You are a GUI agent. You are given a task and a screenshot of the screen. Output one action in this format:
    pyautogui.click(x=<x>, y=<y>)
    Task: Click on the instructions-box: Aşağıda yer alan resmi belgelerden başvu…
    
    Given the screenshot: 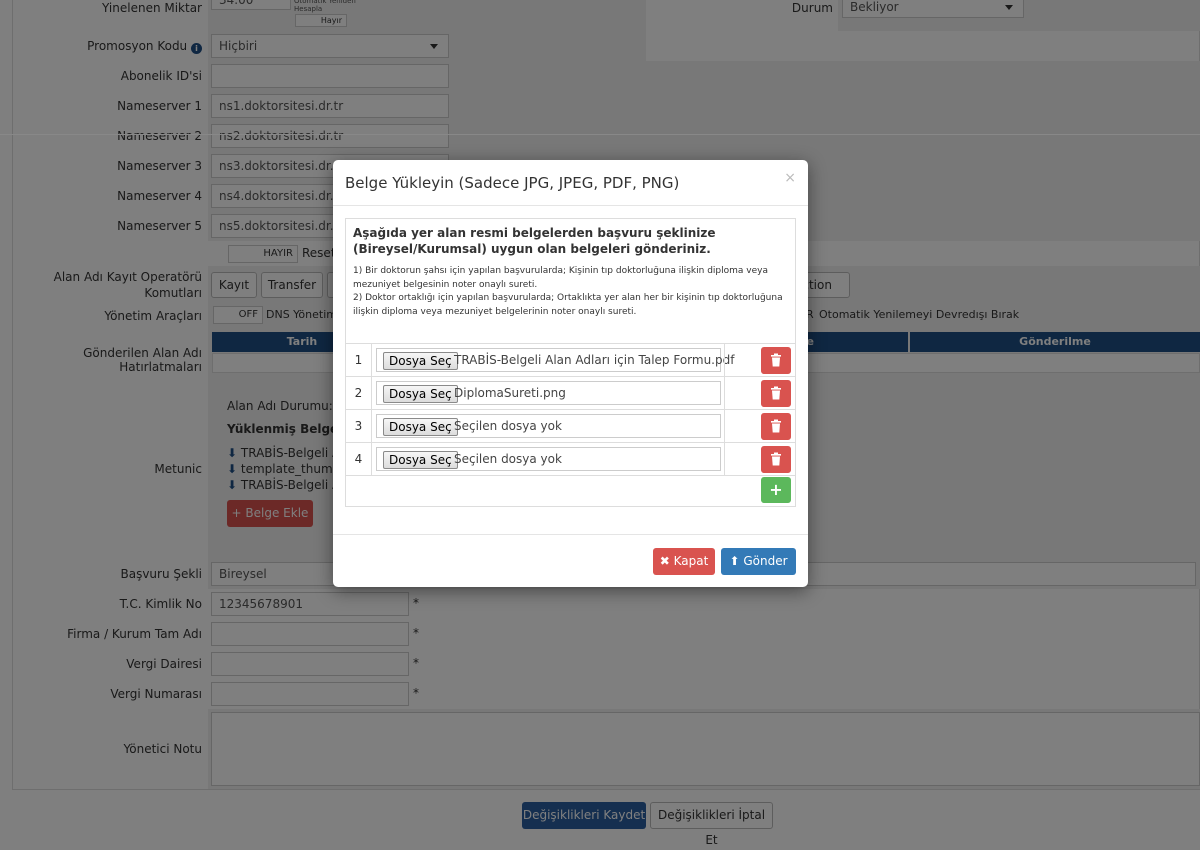 What is the action you would take?
    pyautogui.click(x=570, y=281)
    